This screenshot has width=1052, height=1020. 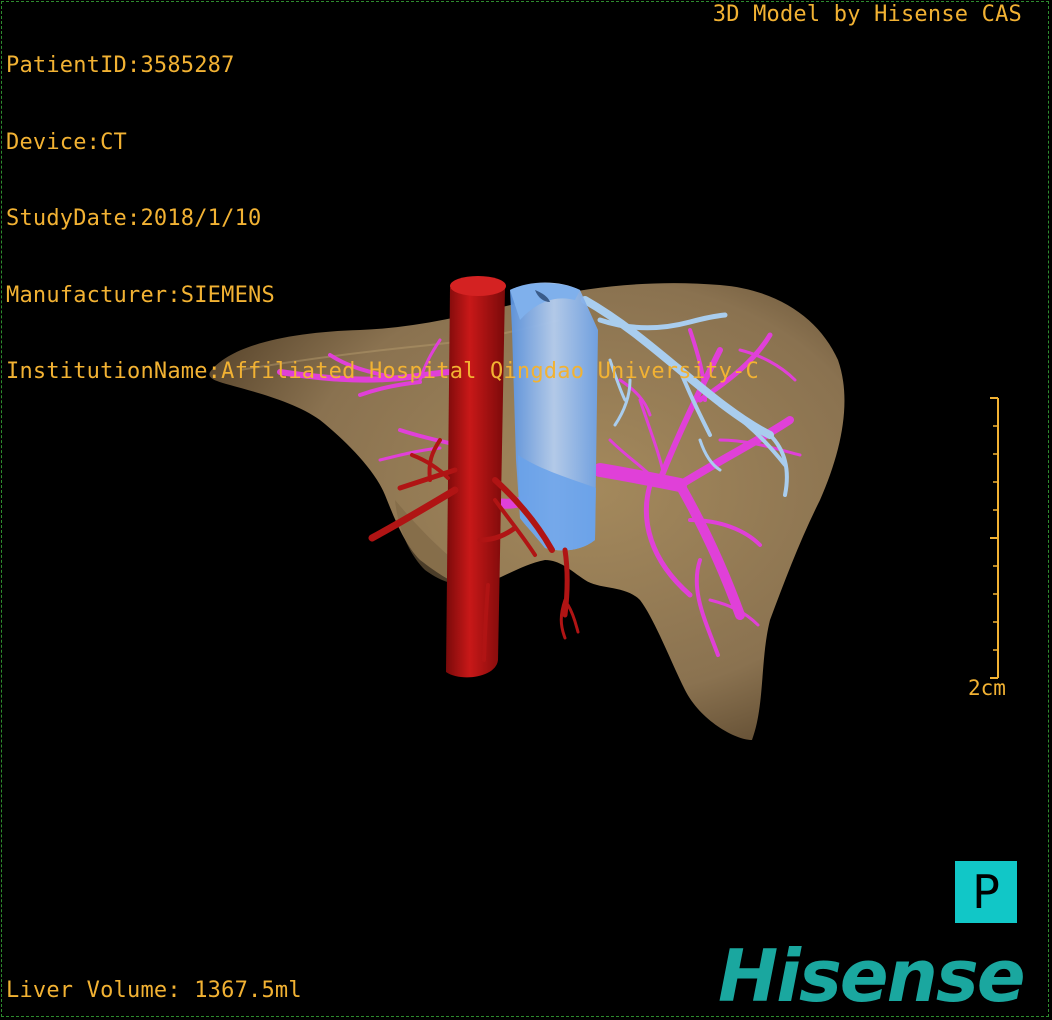 I want to click on liver-volume: Liver Volume: 1367.5ml, so click(x=154, y=990).